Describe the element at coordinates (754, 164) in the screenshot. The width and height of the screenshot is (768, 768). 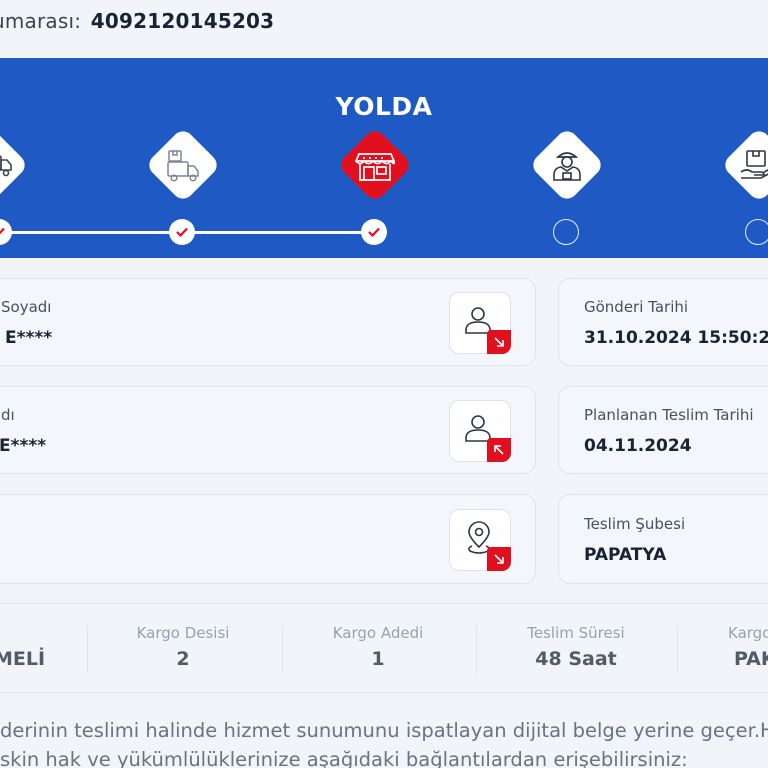
I see `delivered-package-icon` at that location.